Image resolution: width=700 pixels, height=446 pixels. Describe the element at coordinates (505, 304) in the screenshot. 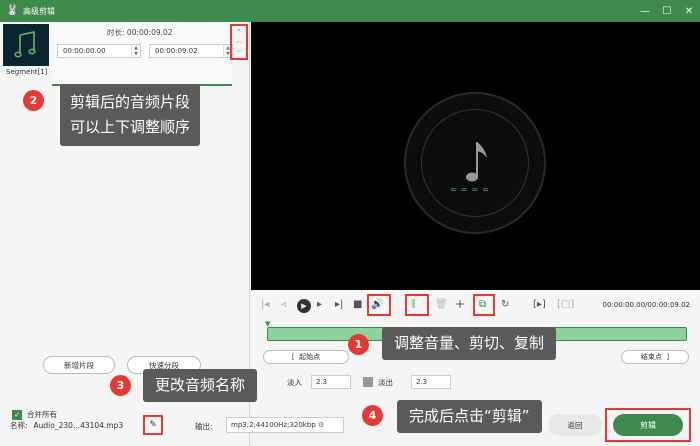

I see `reset-icon: ↻` at that location.